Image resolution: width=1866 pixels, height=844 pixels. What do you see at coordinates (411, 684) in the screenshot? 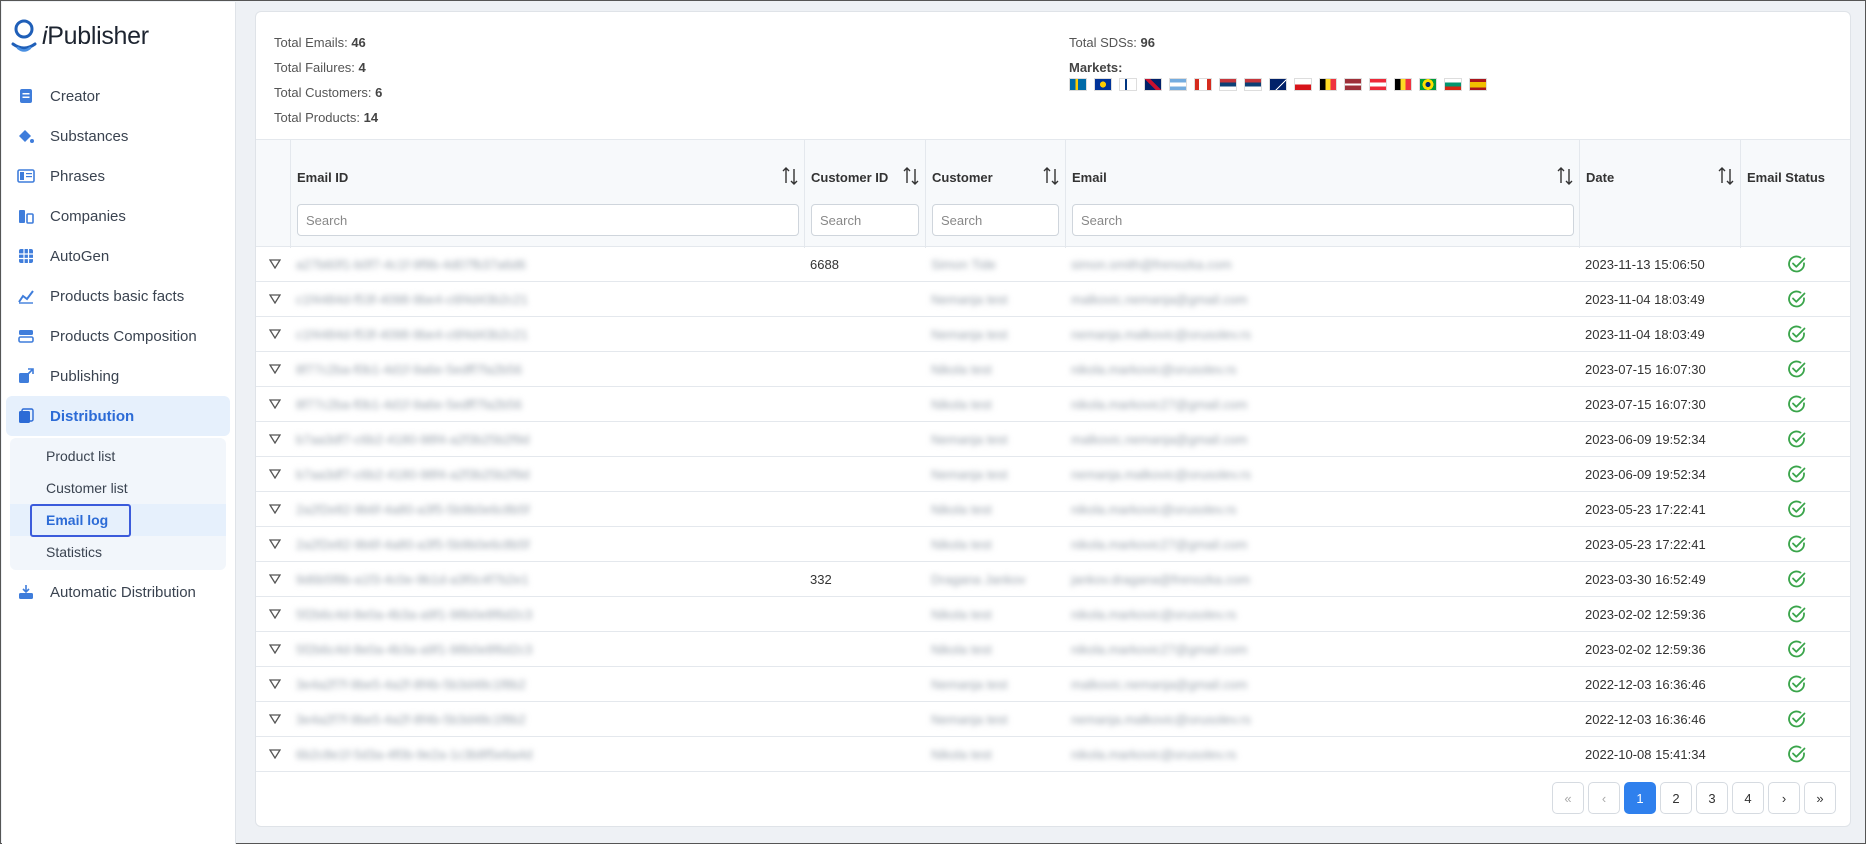
I see `email-id-cell: 3e4a2f7f-9be5-4a2f-8f4b-5b3d48c1f8b2` at bounding box center [411, 684].